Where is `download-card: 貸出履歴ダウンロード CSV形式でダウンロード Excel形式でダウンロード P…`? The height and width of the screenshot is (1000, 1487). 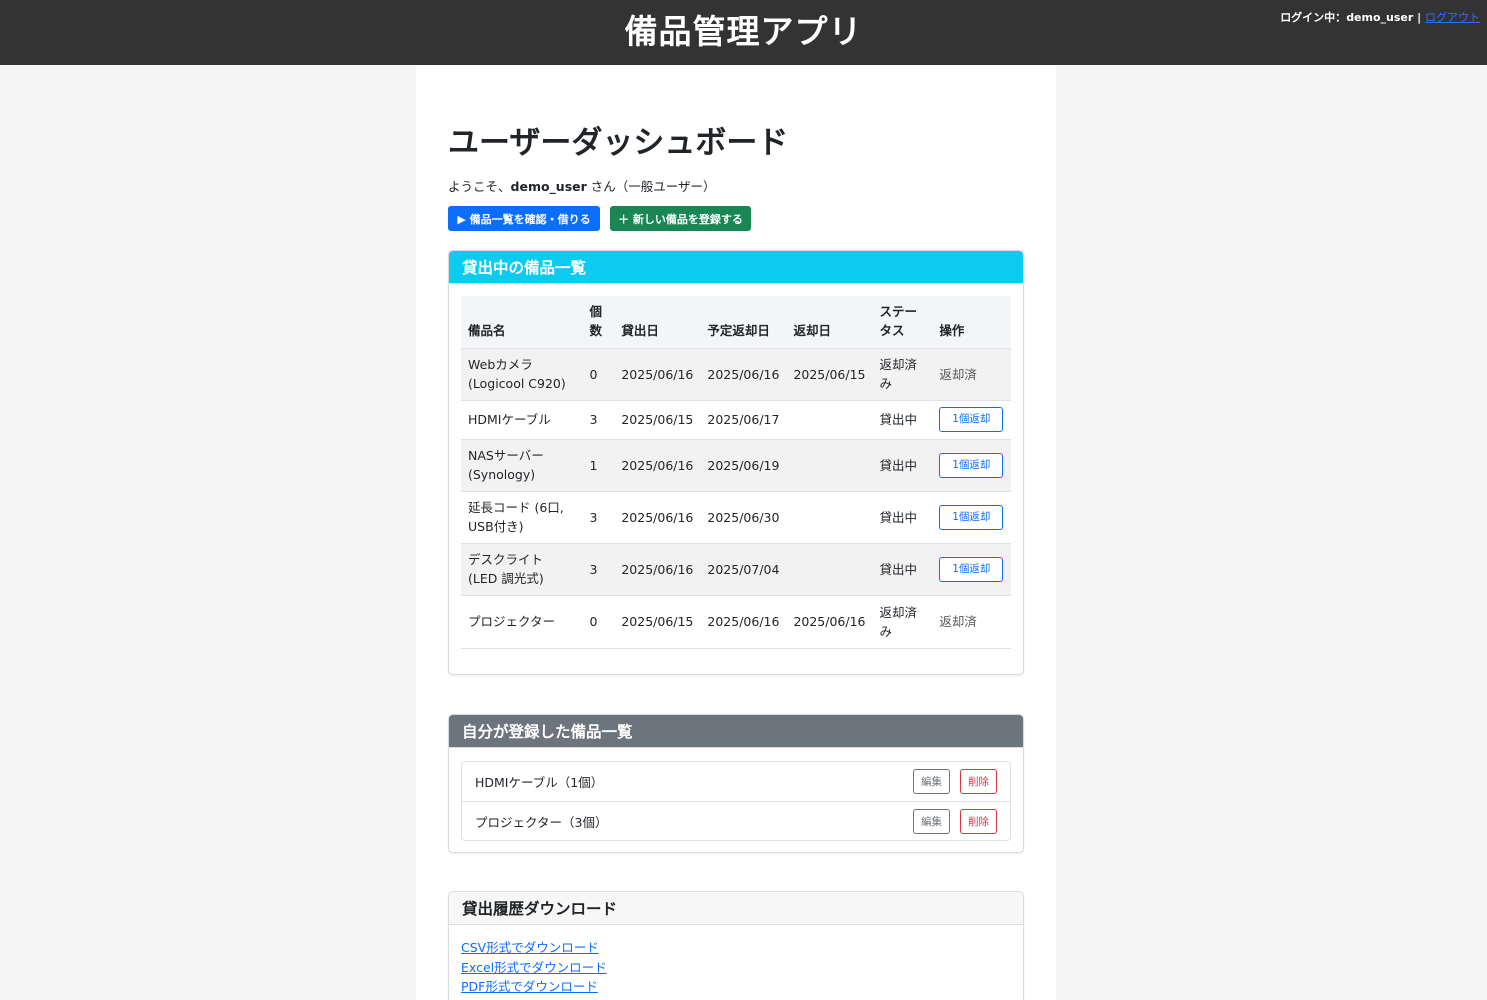
download-card: 貸出履歴ダウンロード CSV形式でダウンロード Excel形式でダウンロード P… is located at coordinates (736, 945).